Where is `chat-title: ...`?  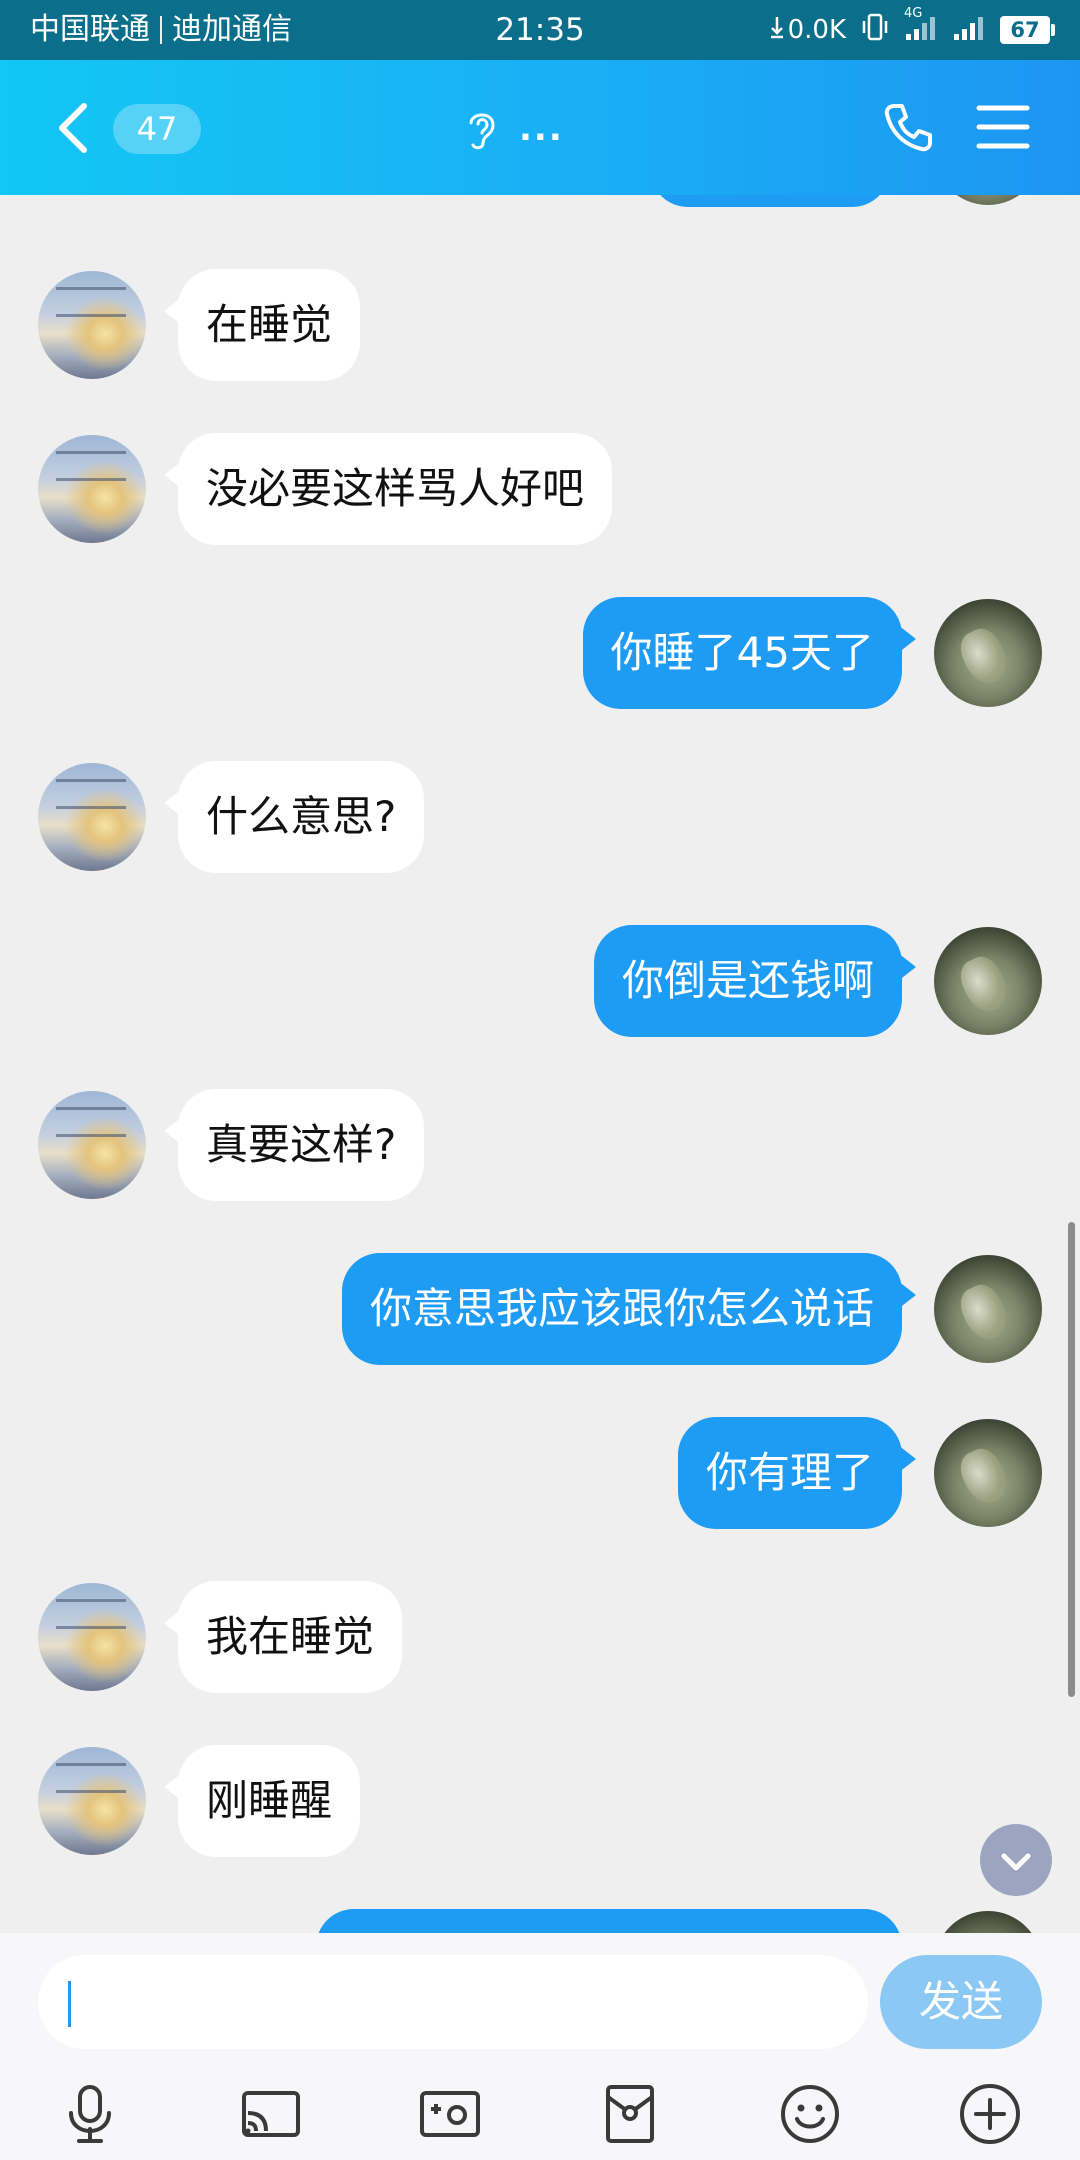
chat-title: ... is located at coordinates (514, 129).